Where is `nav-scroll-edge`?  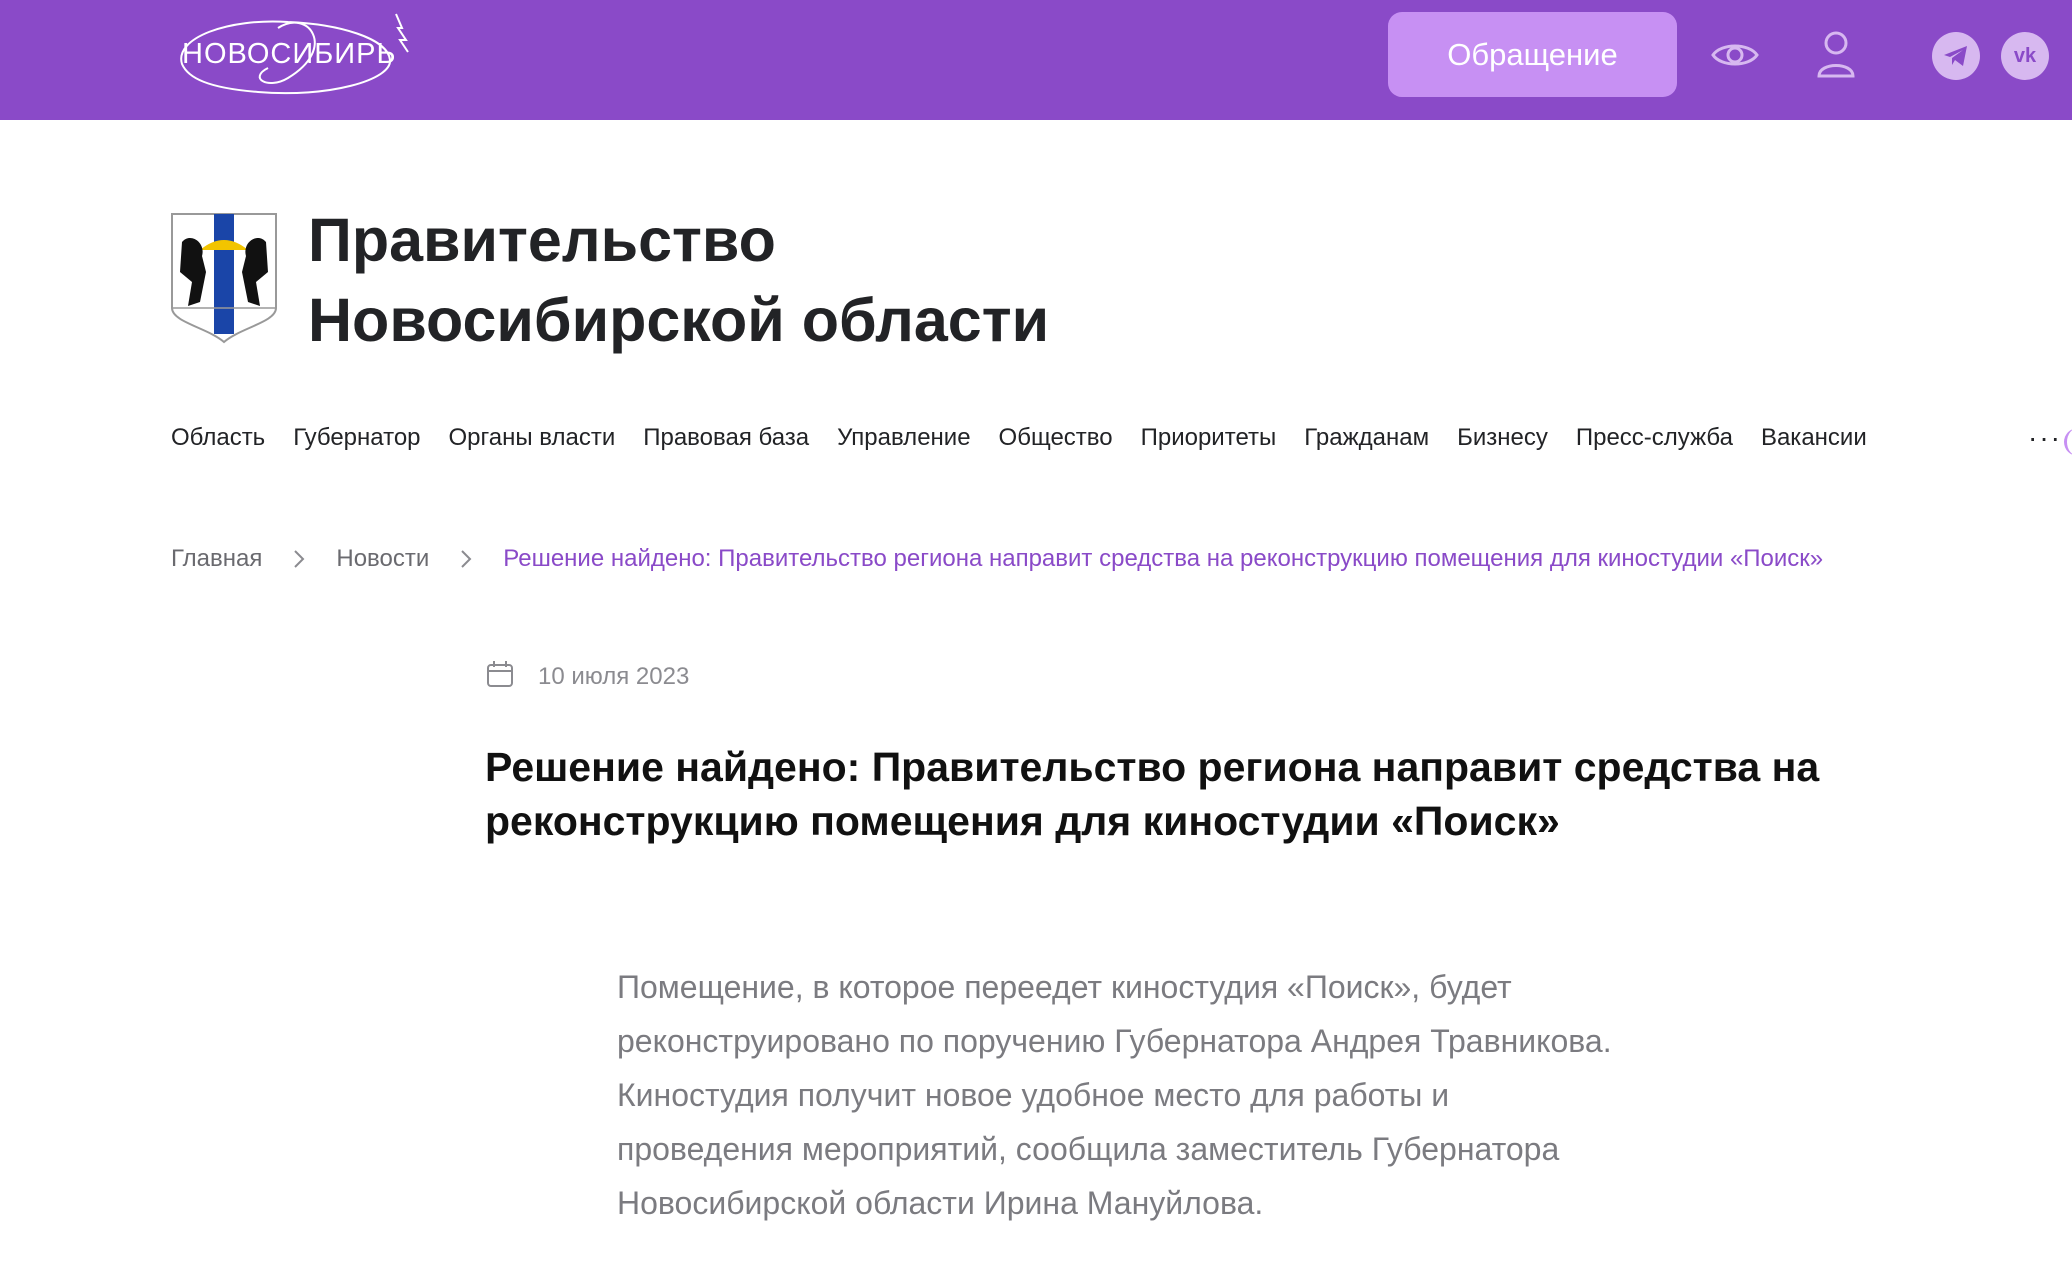 nav-scroll-edge is located at coordinates (2068, 442).